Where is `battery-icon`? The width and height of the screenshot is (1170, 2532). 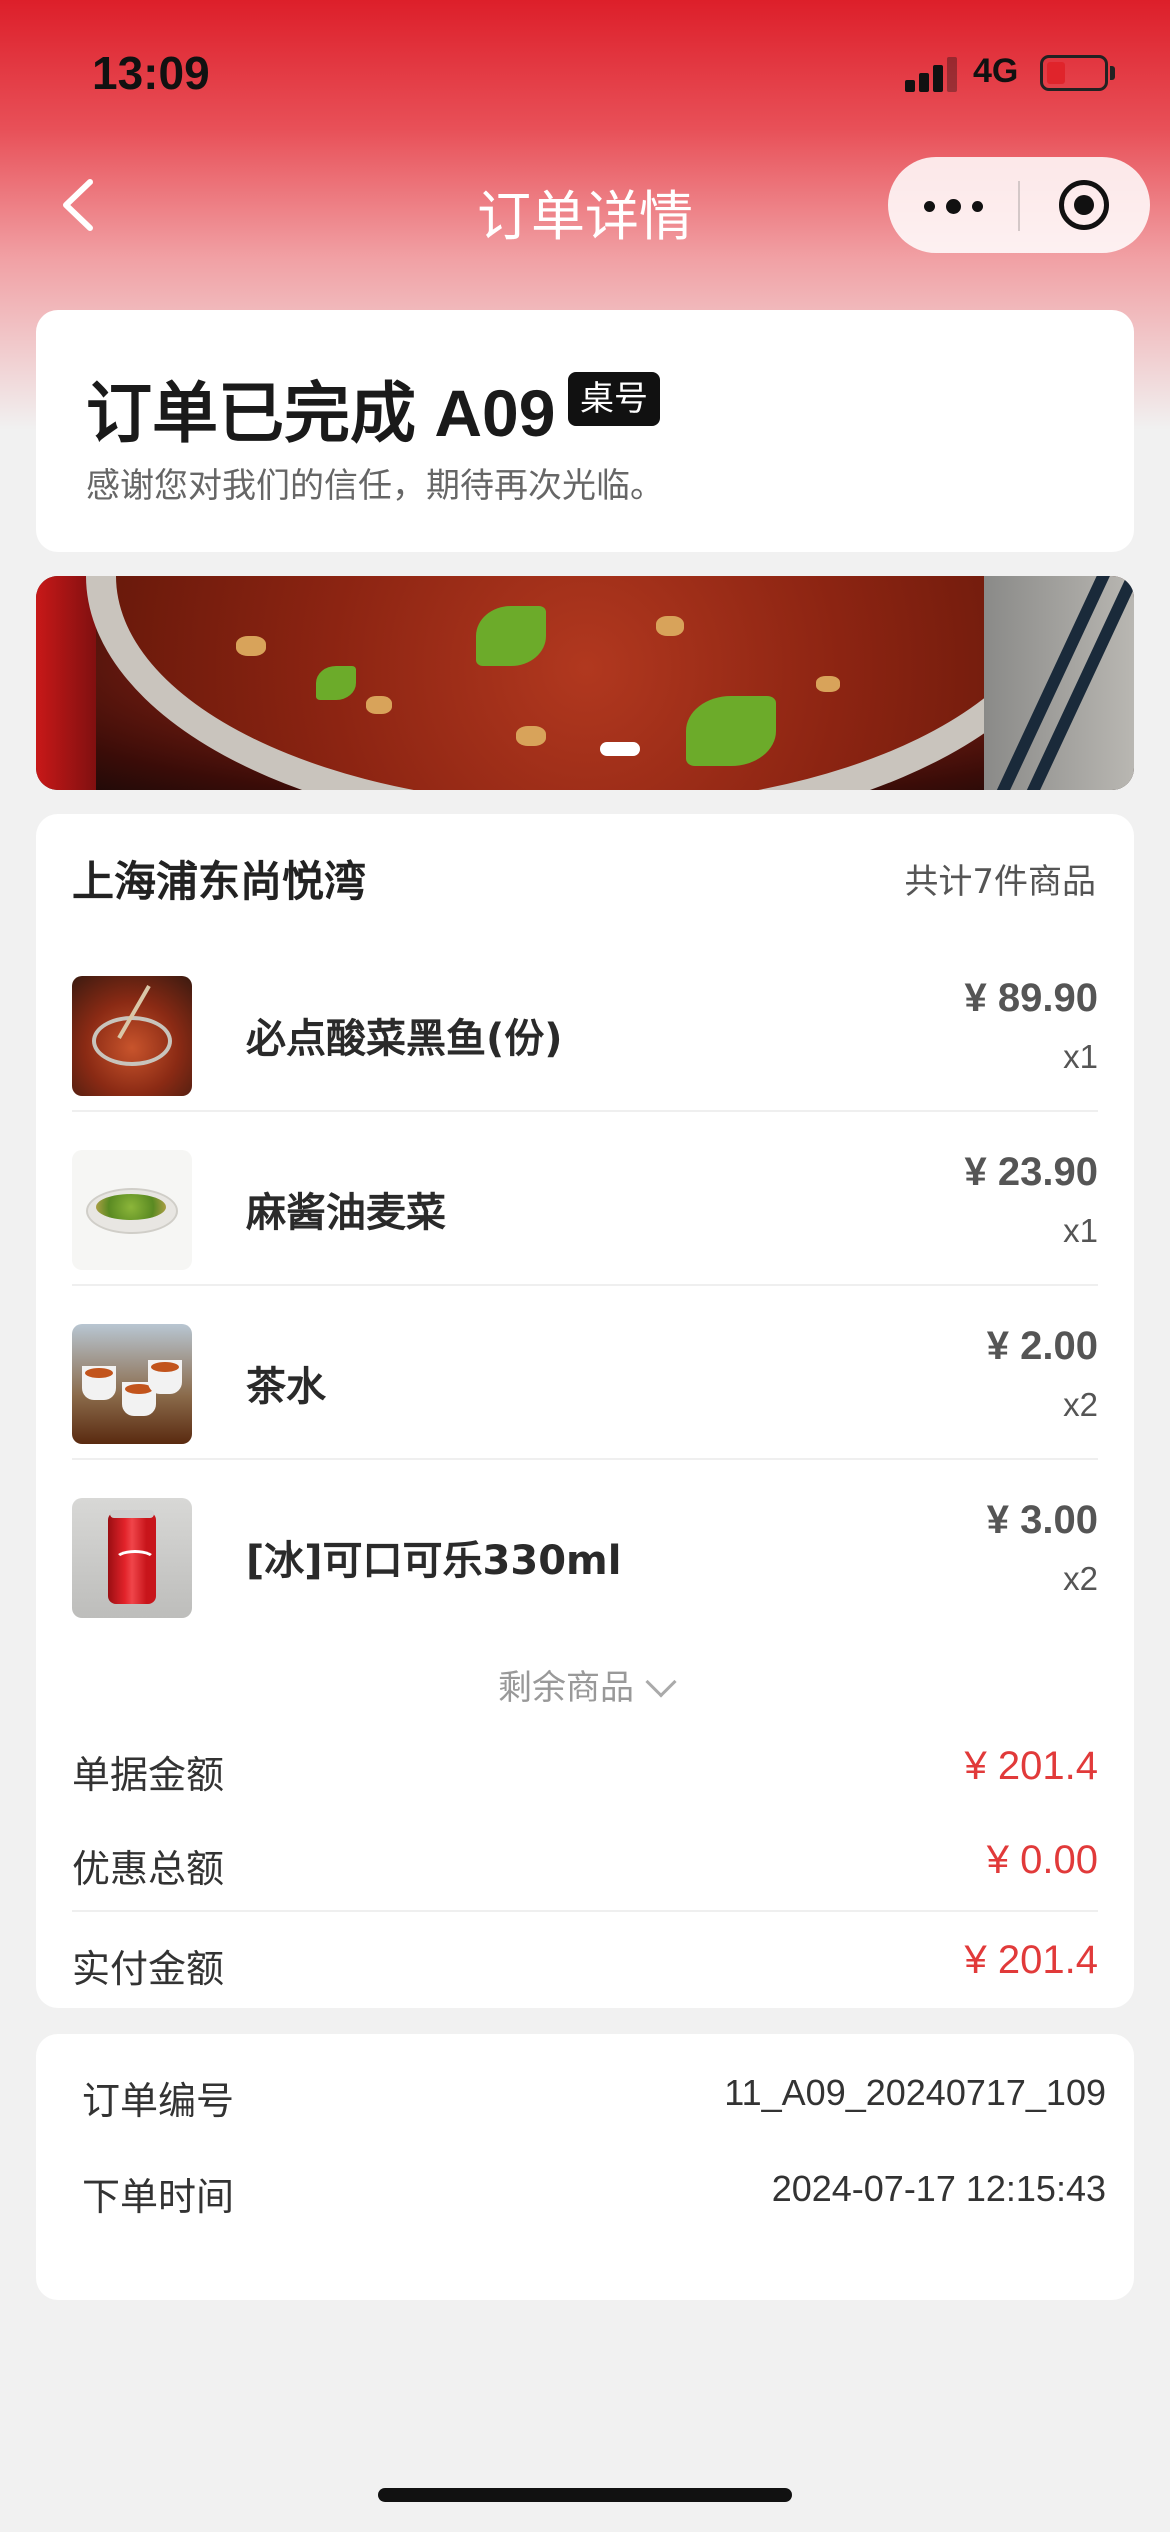 battery-icon is located at coordinates (1074, 73).